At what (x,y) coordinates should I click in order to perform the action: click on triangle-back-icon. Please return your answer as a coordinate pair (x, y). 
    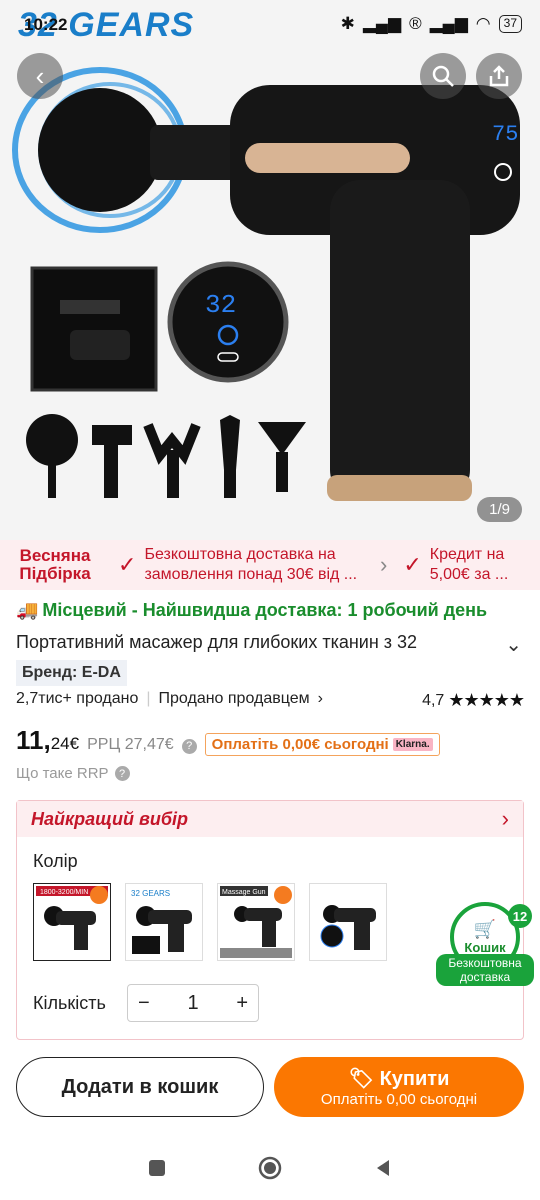
    Looking at the image, I should click on (383, 1167).